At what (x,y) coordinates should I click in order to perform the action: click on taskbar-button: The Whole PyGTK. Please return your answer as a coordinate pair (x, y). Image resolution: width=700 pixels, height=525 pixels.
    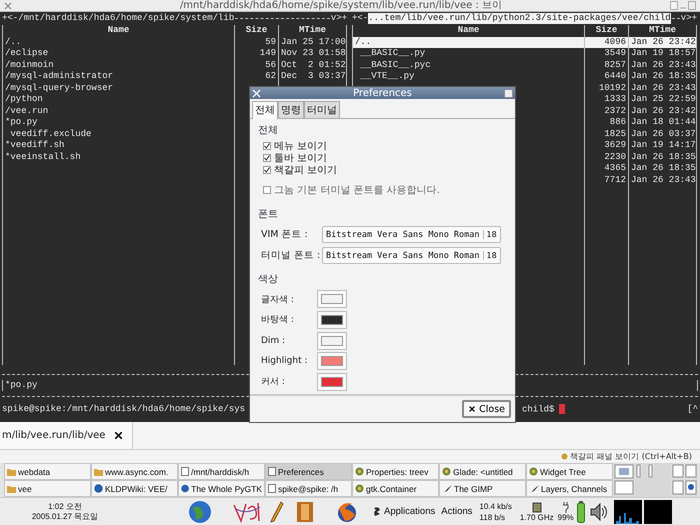
    Looking at the image, I should click on (221, 488).